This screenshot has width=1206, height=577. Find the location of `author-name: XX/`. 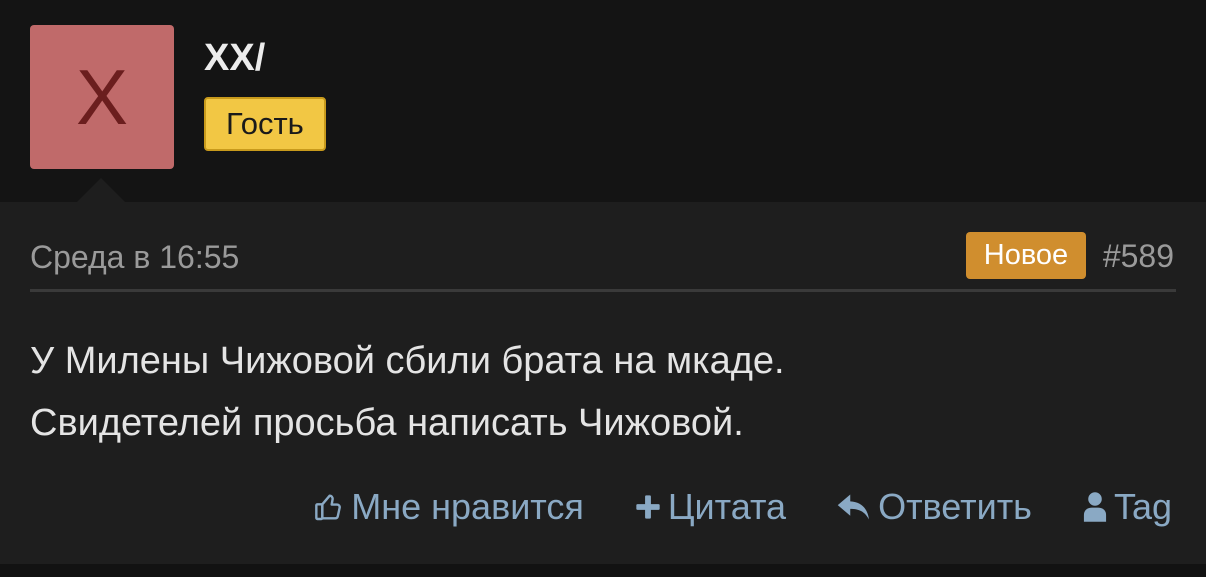

author-name: XX/ is located at coordinates (234, 58).